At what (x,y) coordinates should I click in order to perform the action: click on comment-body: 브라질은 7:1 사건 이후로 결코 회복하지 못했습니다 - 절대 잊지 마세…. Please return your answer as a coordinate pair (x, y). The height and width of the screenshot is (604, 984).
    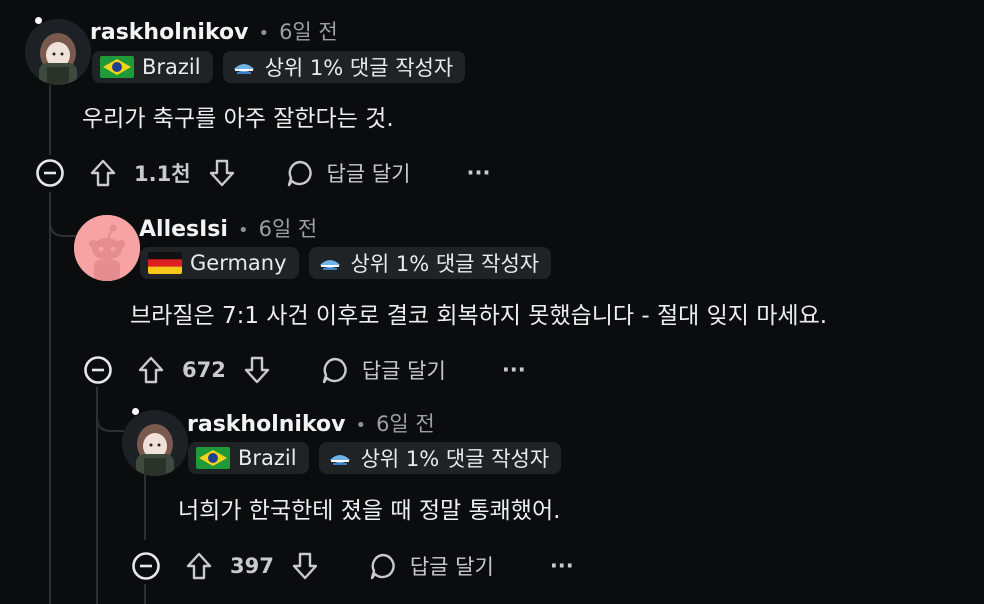
    Looking at the image, I should click on (479, 316).